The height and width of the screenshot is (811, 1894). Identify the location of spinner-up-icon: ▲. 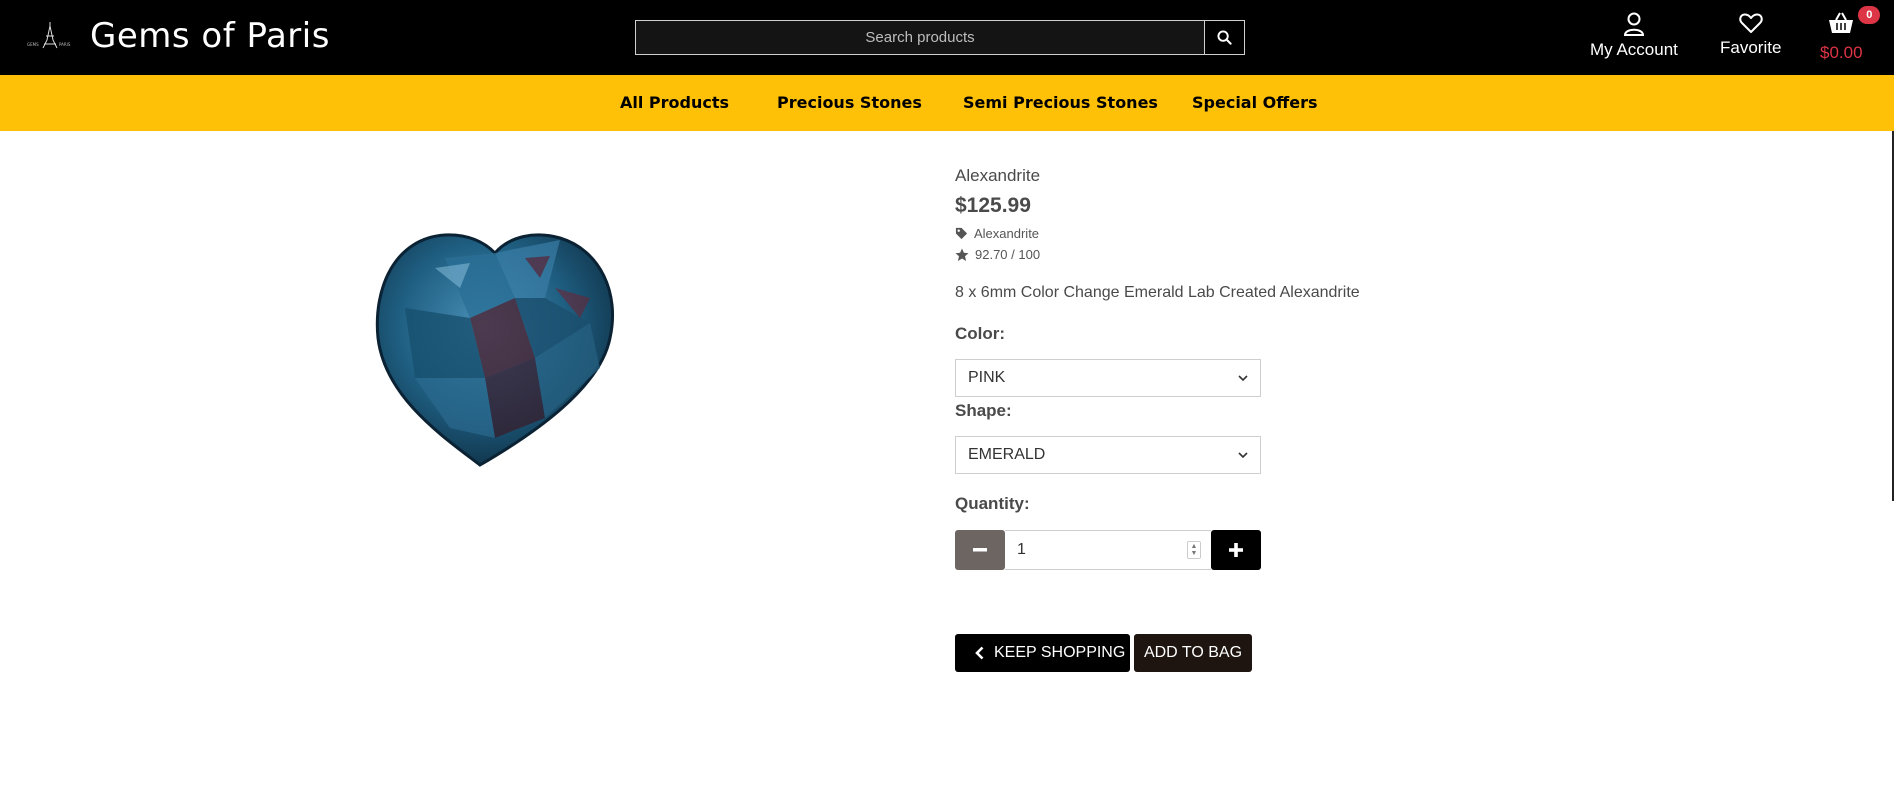
(1194, 546).